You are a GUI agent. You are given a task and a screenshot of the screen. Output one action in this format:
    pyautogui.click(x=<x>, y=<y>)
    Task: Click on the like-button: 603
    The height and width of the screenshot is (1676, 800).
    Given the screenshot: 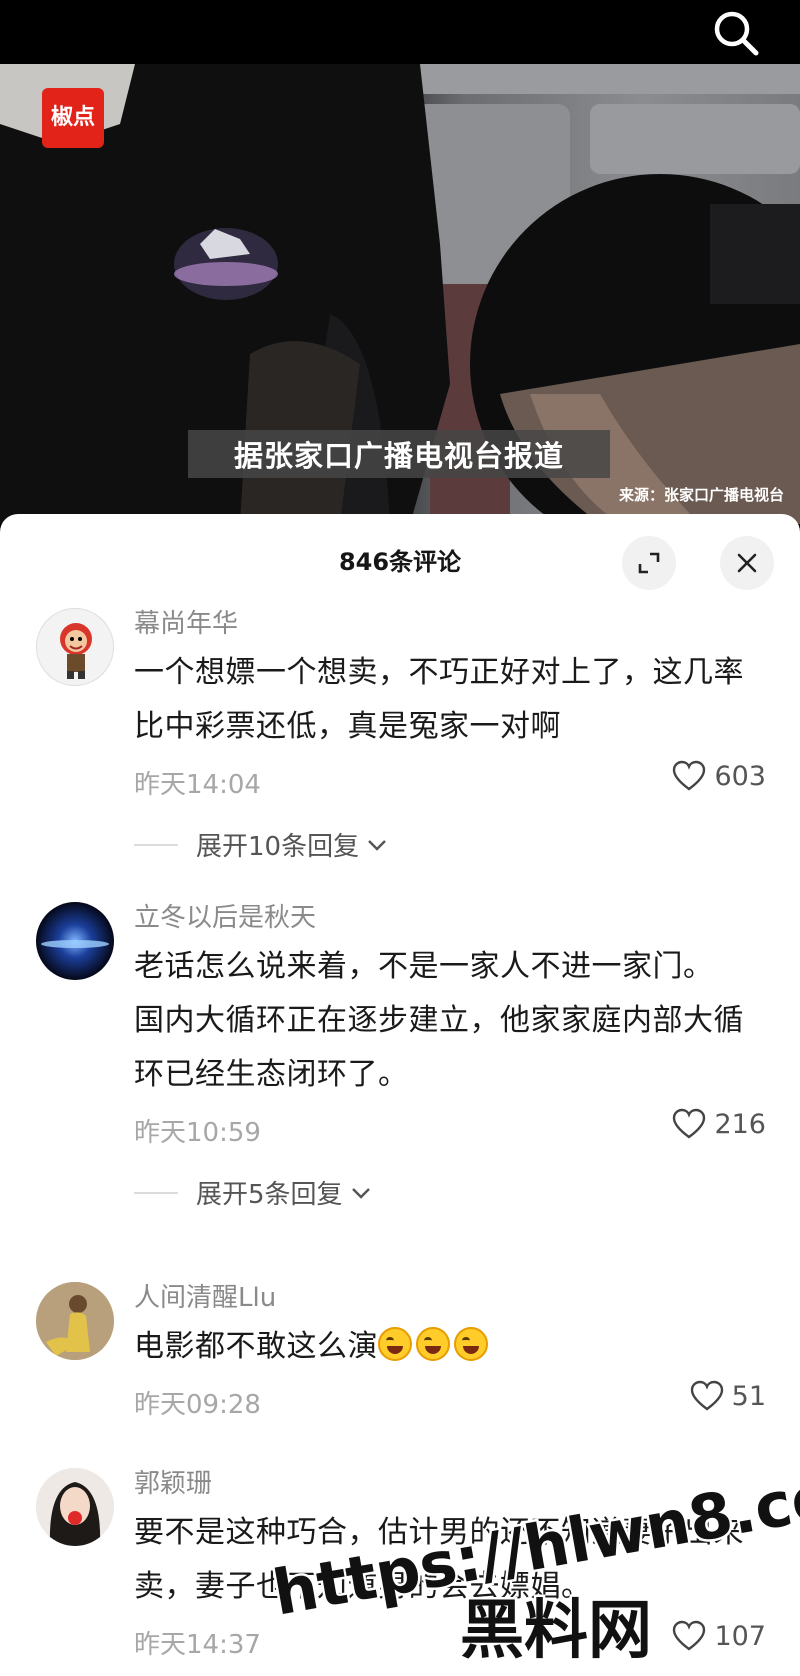 What is the action you would take?
    pyautogui.click(x=719, y=776)
    